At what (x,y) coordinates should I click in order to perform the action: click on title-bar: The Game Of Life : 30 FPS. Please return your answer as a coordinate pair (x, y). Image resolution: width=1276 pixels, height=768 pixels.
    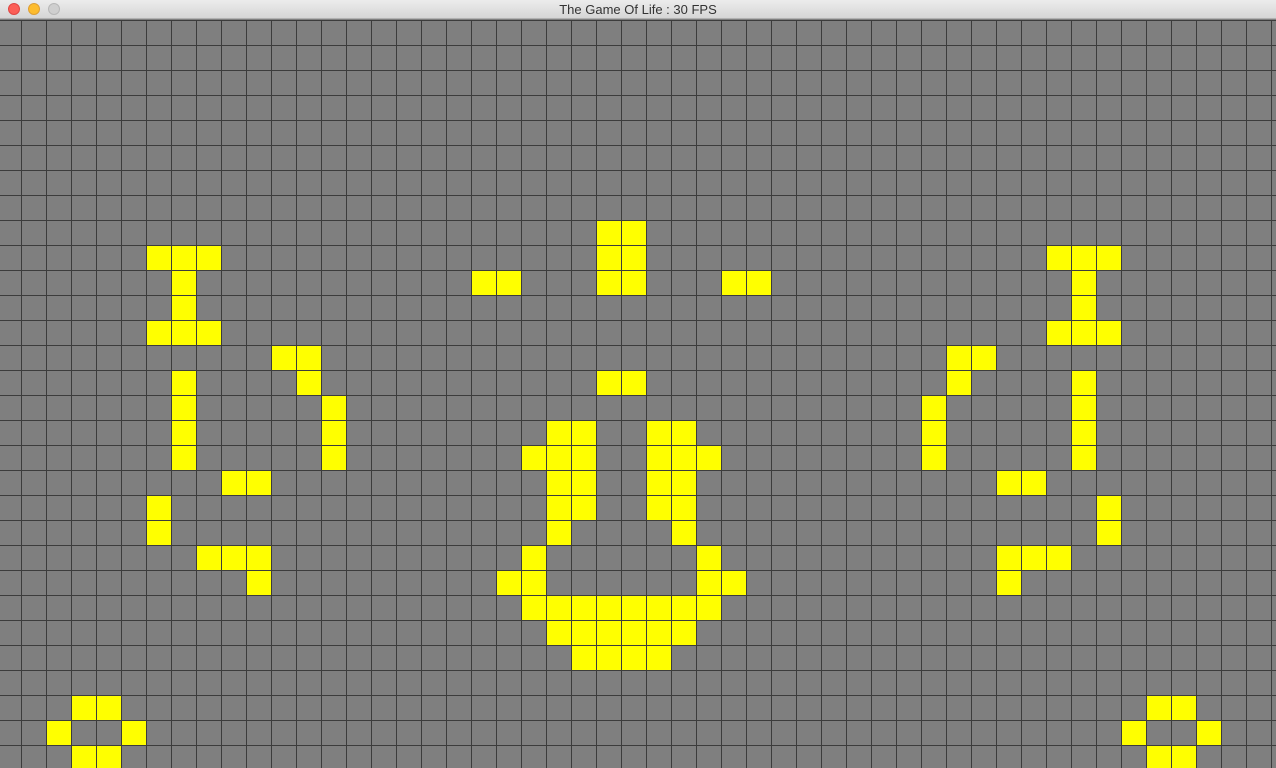
    Looking at the image, I should click on (638, 9).